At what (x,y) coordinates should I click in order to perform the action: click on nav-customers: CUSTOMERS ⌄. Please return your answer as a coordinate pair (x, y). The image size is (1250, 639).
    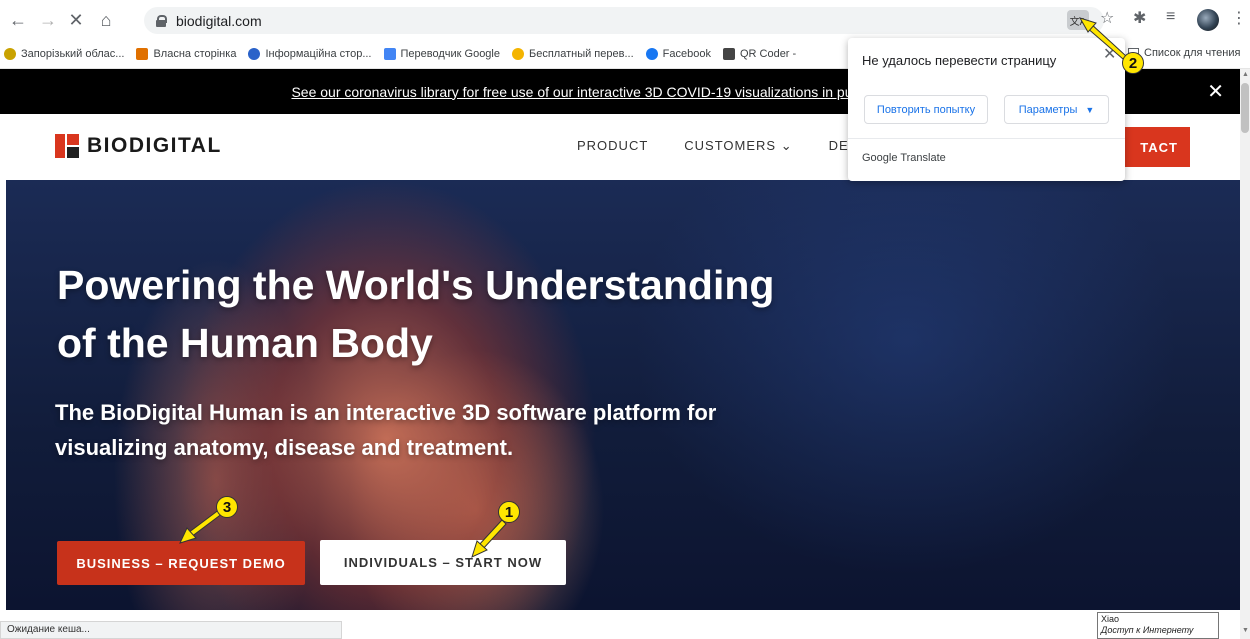
    Looking at the image, I should click on (738, 146).